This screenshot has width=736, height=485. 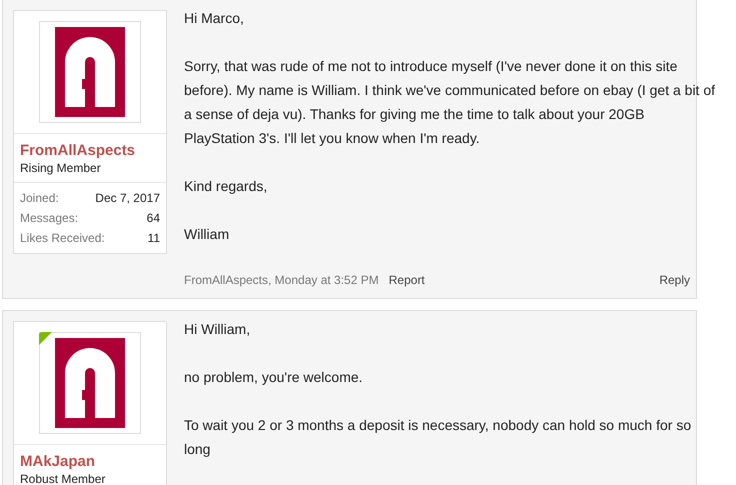 I want to click on username-link: FromAllAspects, so click(x=90, y=150).